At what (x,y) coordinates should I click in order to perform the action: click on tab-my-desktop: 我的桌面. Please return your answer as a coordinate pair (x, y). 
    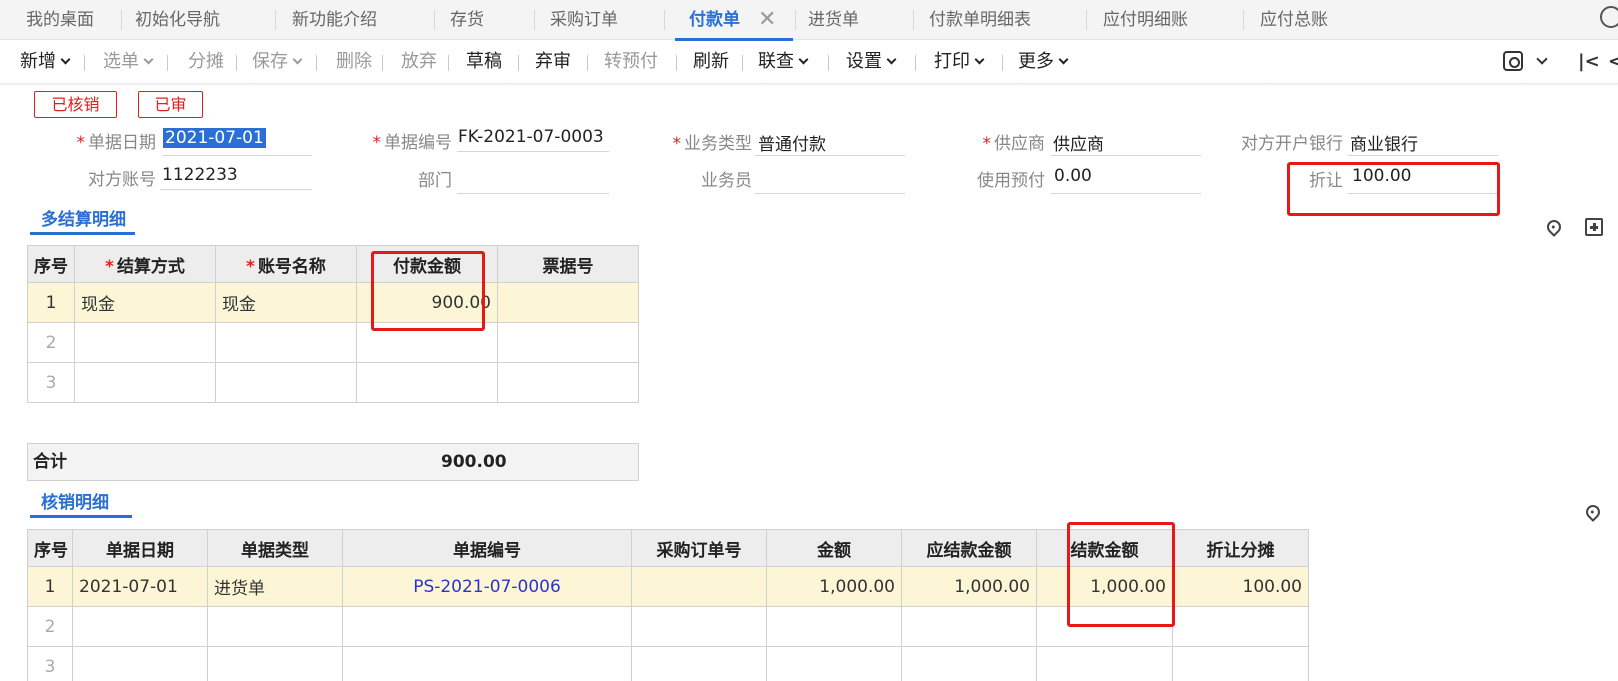
    Looking at the image, I should click on (60, 20).